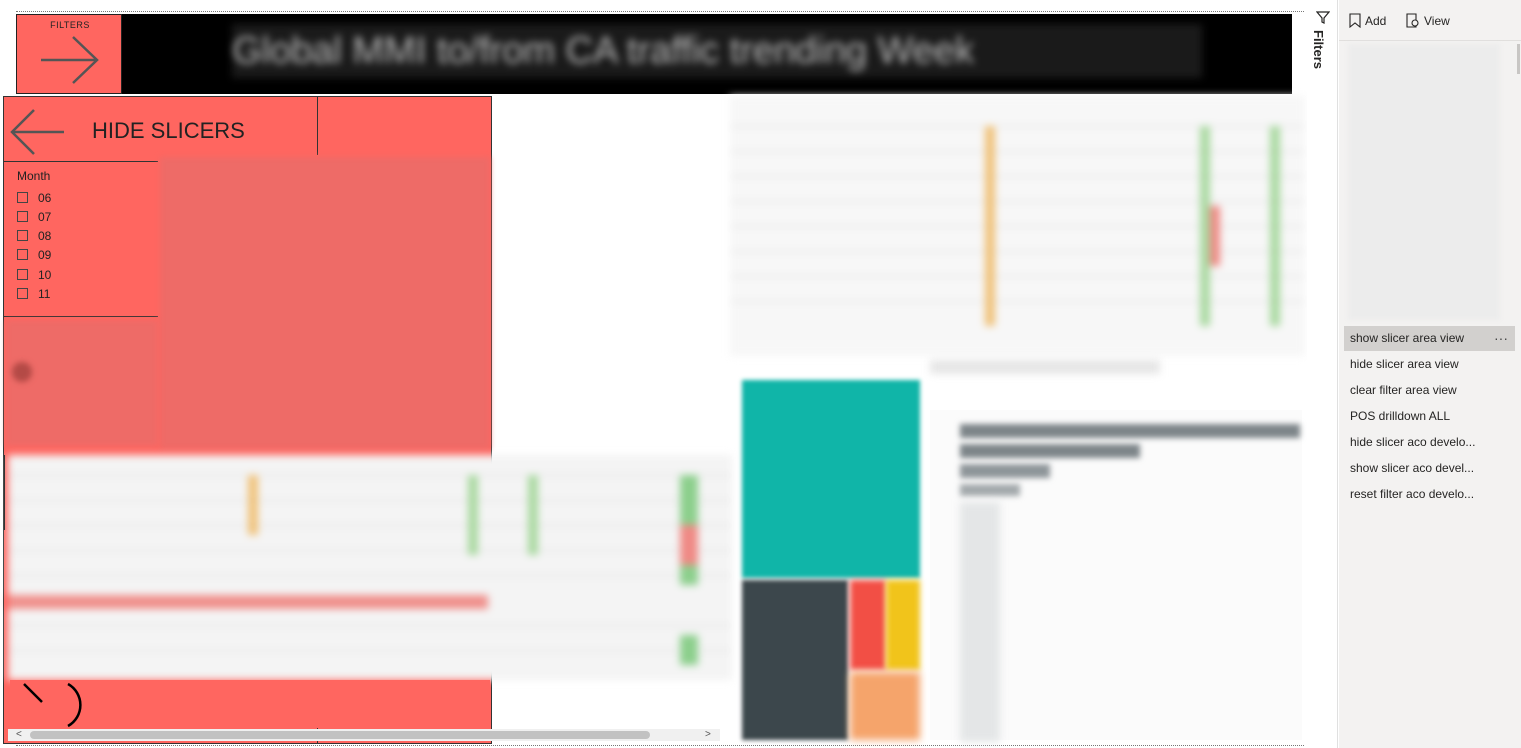  What do you see at coordinates (45, 254) in the screenshot?
I see `month-option-label: 09` at bounding box center [45, 254].